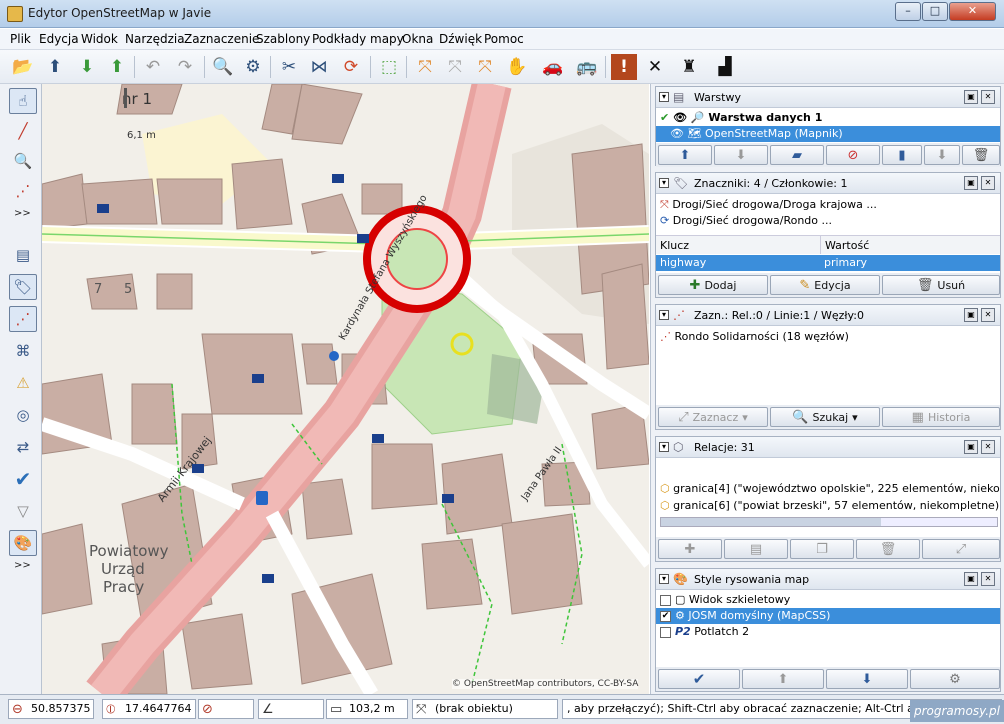  Describe the element at coordinates (20, 39) in the screenshot. I see `menu-plik: Plik` at that location.